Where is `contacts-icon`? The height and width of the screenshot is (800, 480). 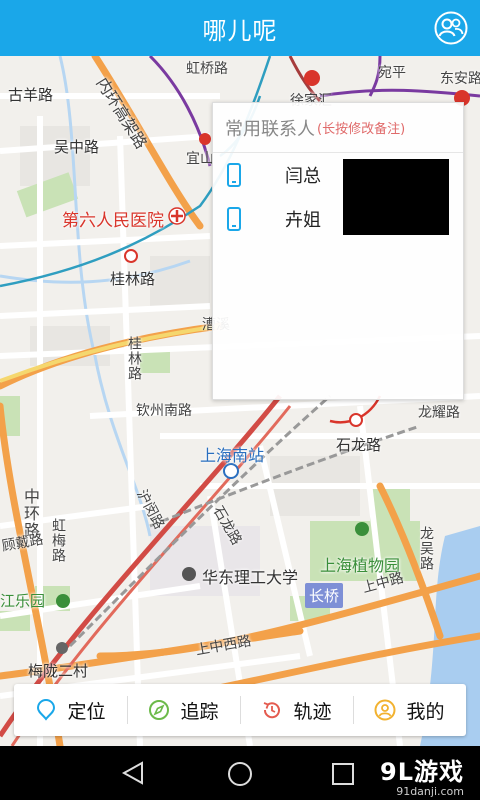 contacts-icon is located at coordinates (451, 28).